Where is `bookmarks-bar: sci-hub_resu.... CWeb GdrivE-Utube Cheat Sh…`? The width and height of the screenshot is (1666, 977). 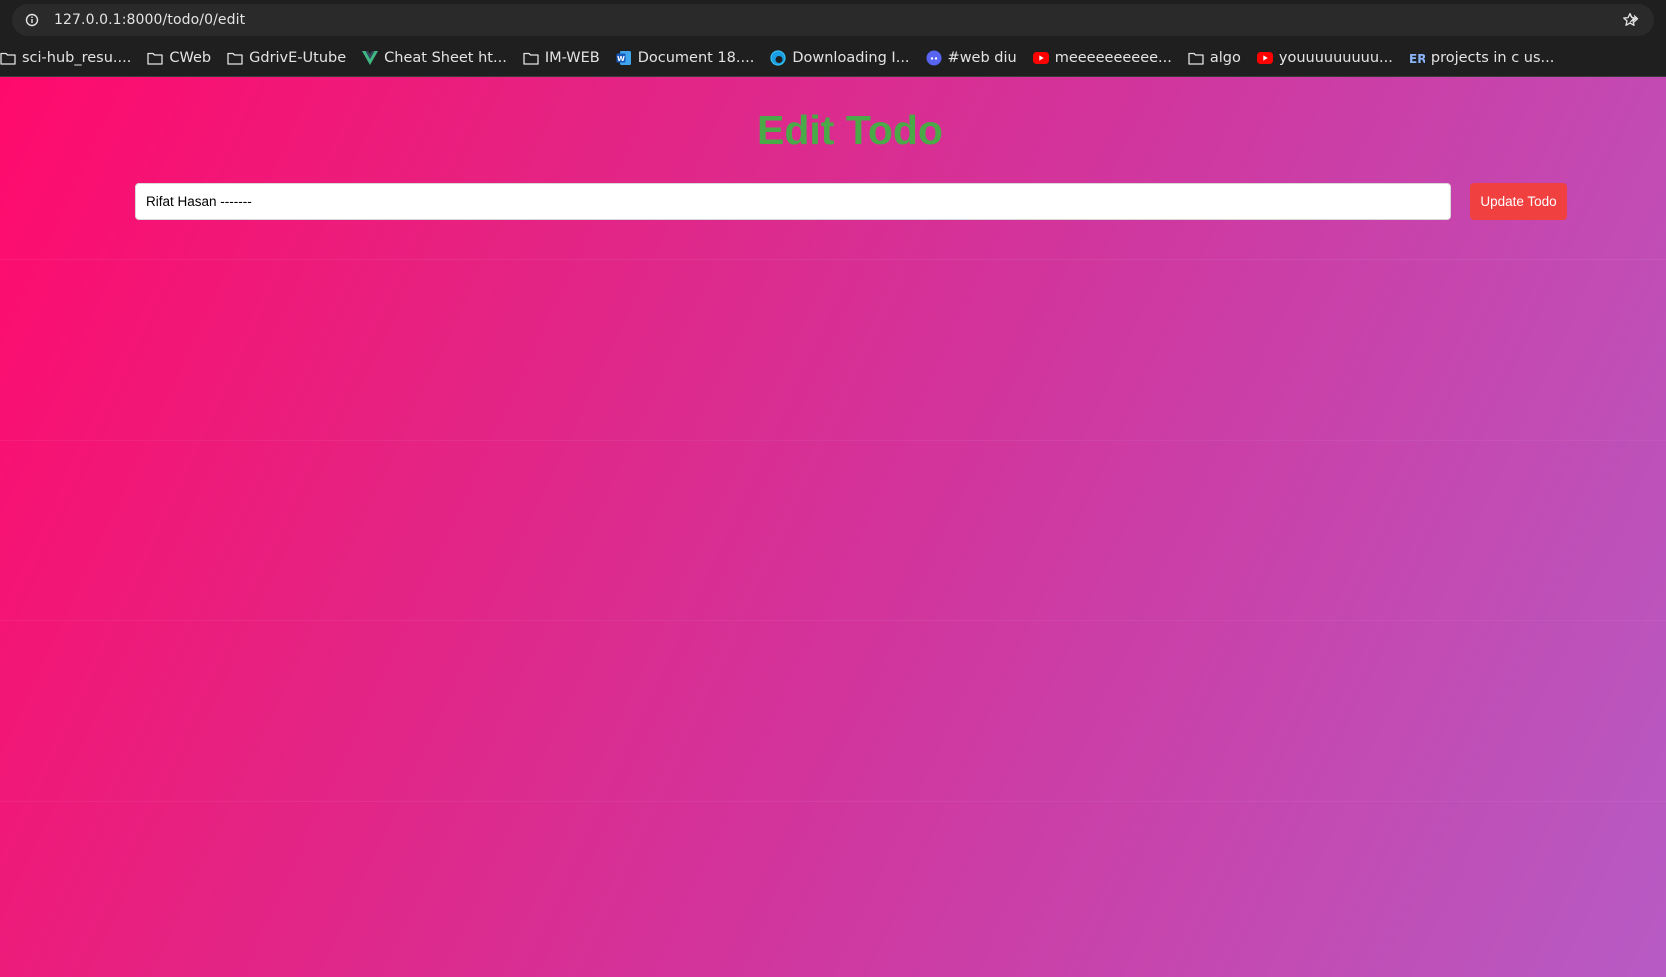 bookmarks-bar: sci-hub_resu.... CWeb GdrivE-Utube Cheat Sh… is located at coordinates (833, 58).